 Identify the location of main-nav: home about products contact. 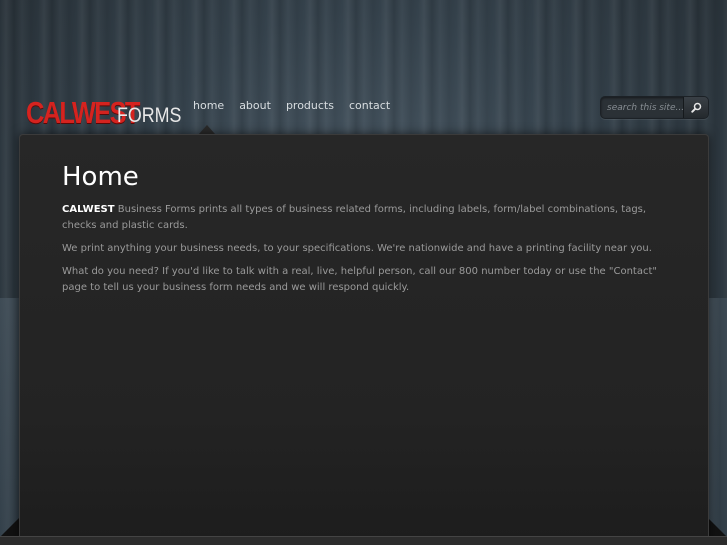
(299, 106).